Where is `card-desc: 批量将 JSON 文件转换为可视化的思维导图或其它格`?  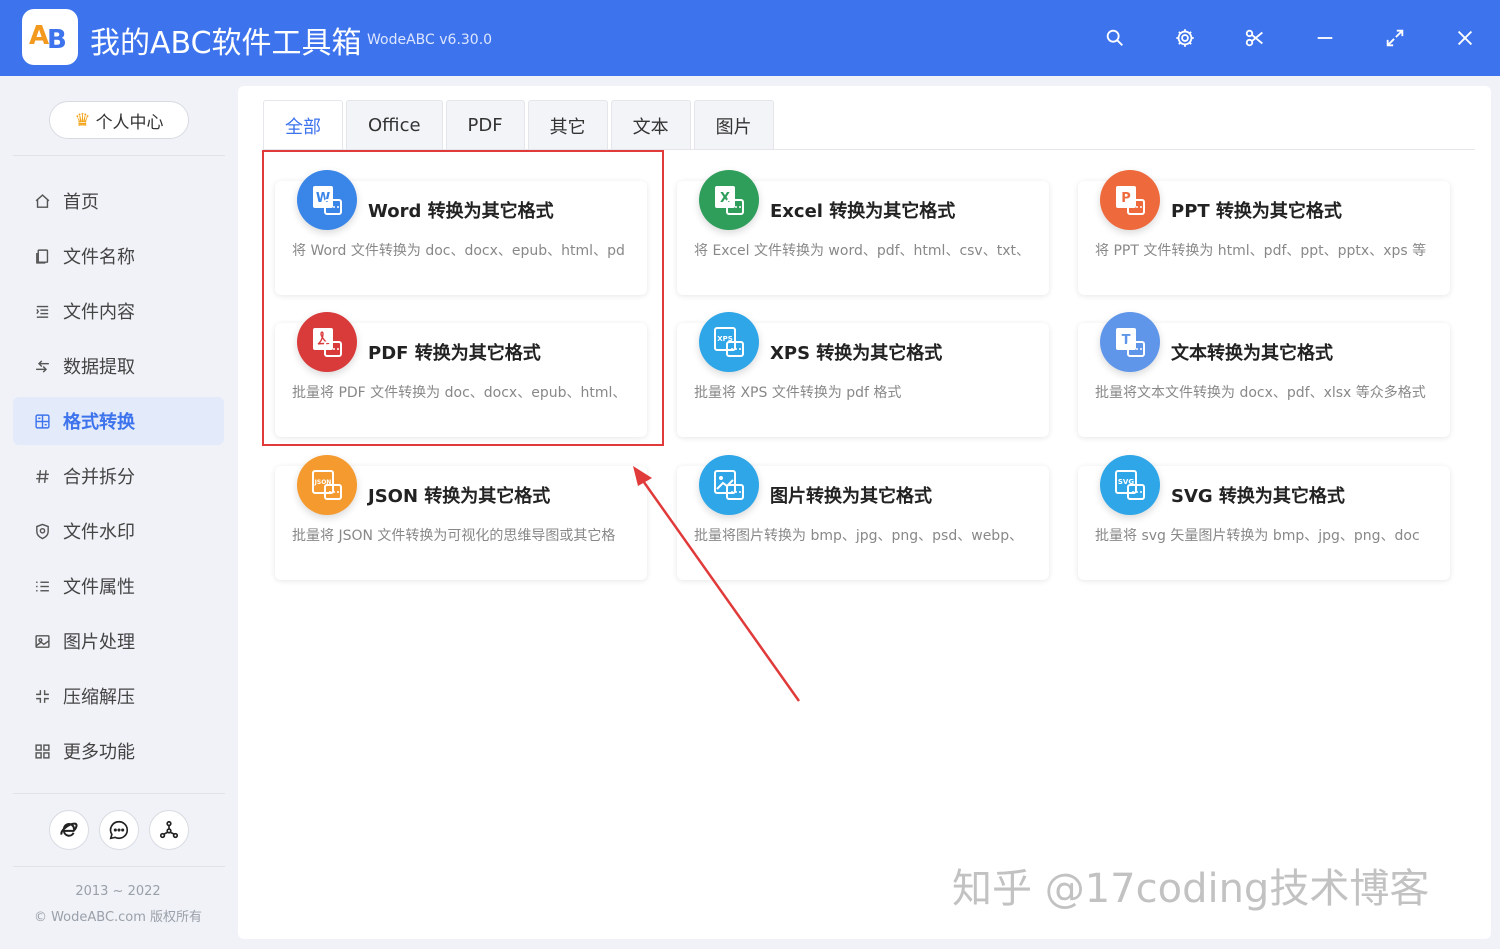 card-desc: 批量将 JSON 文件转换为可视化的思维导图或其它格 is located at coordinates (454, 536).